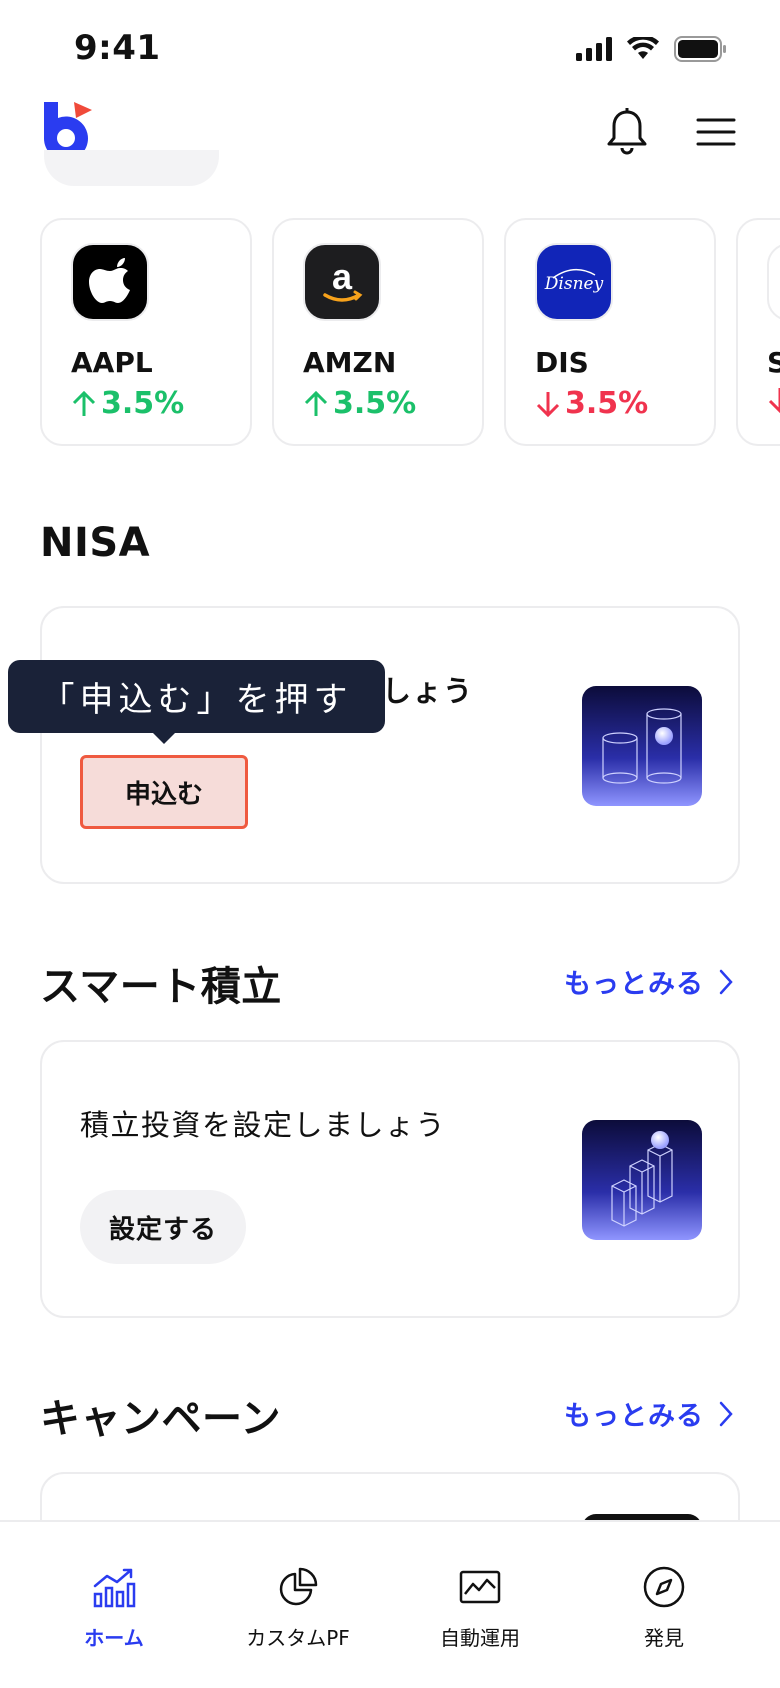  What do you see at coordinates (112, 362) in the screenshot?
I see `stock-ticker: AAPL` at bounding box center [112, 362].